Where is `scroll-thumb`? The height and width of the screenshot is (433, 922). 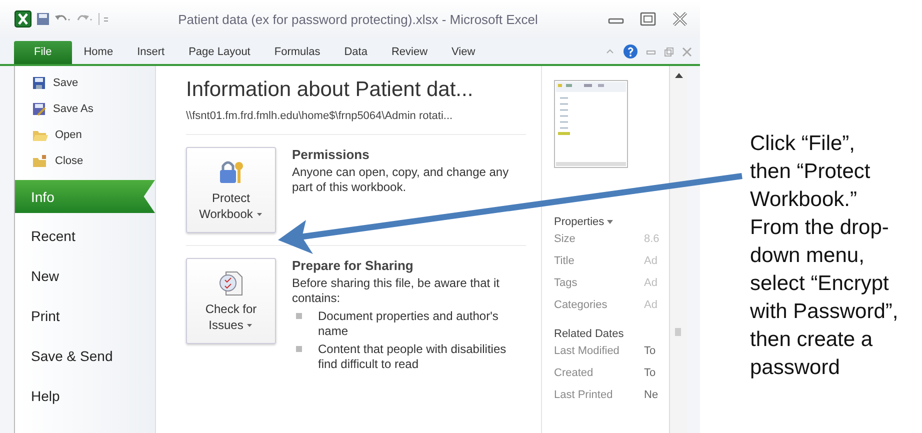 scroll-thumb is located at coordinates (678, 332).